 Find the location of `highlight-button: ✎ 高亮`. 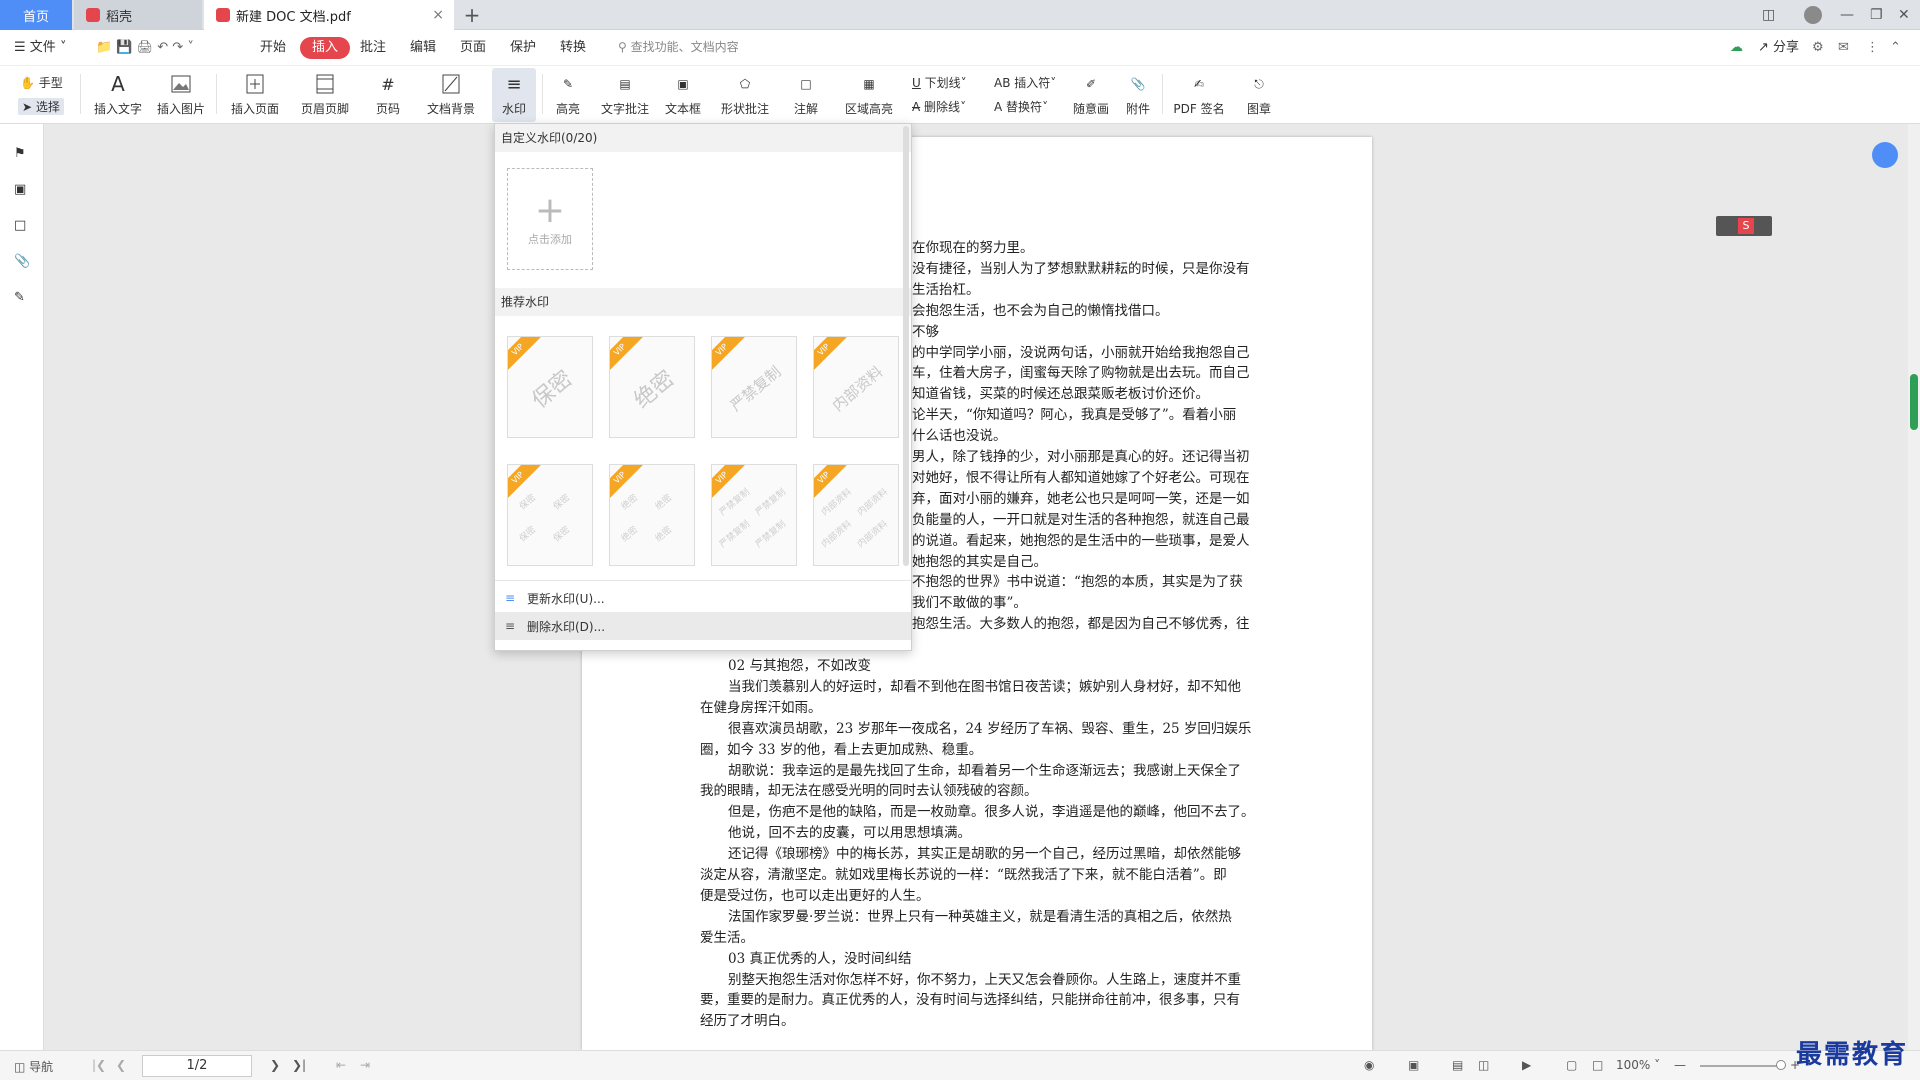

highlight-button: ✎ 高亮 is located at coordinates (568, 95).